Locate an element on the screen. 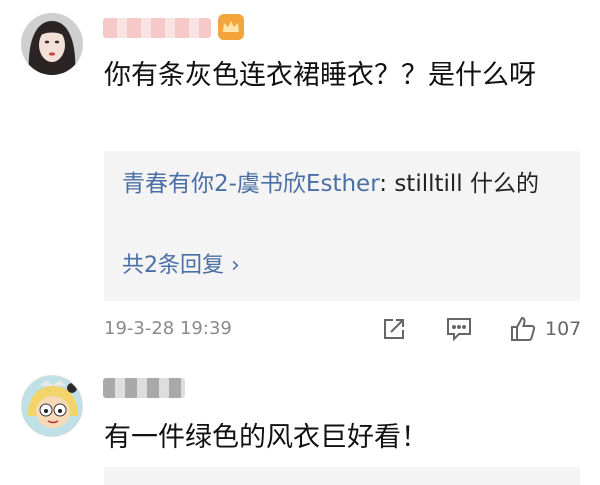 This screenshot has height=485, width=600. share-icon is located at coordinates (394, 329).